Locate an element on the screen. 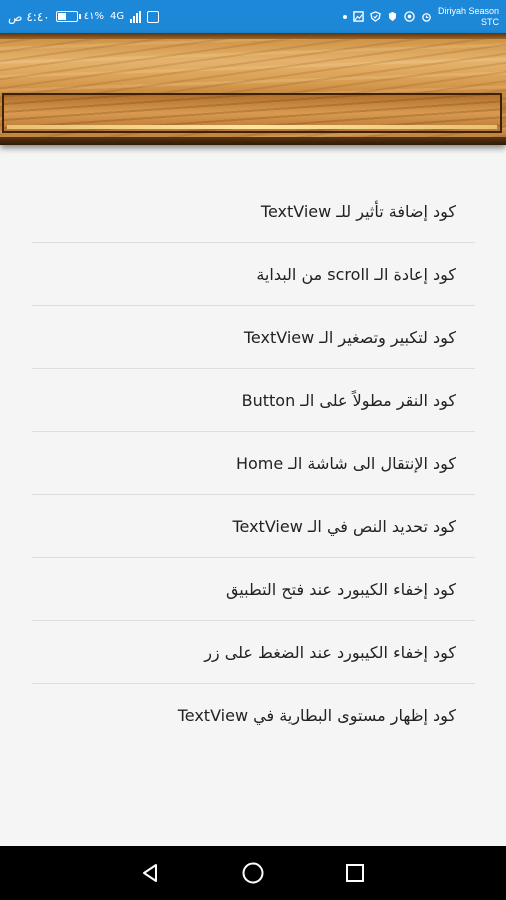 Image resolution: width=506 pixels, height=900 pixels. list-item: كود إخفاء الكيبورد عند فتح التطبيق is located at coordinates (253, 589).